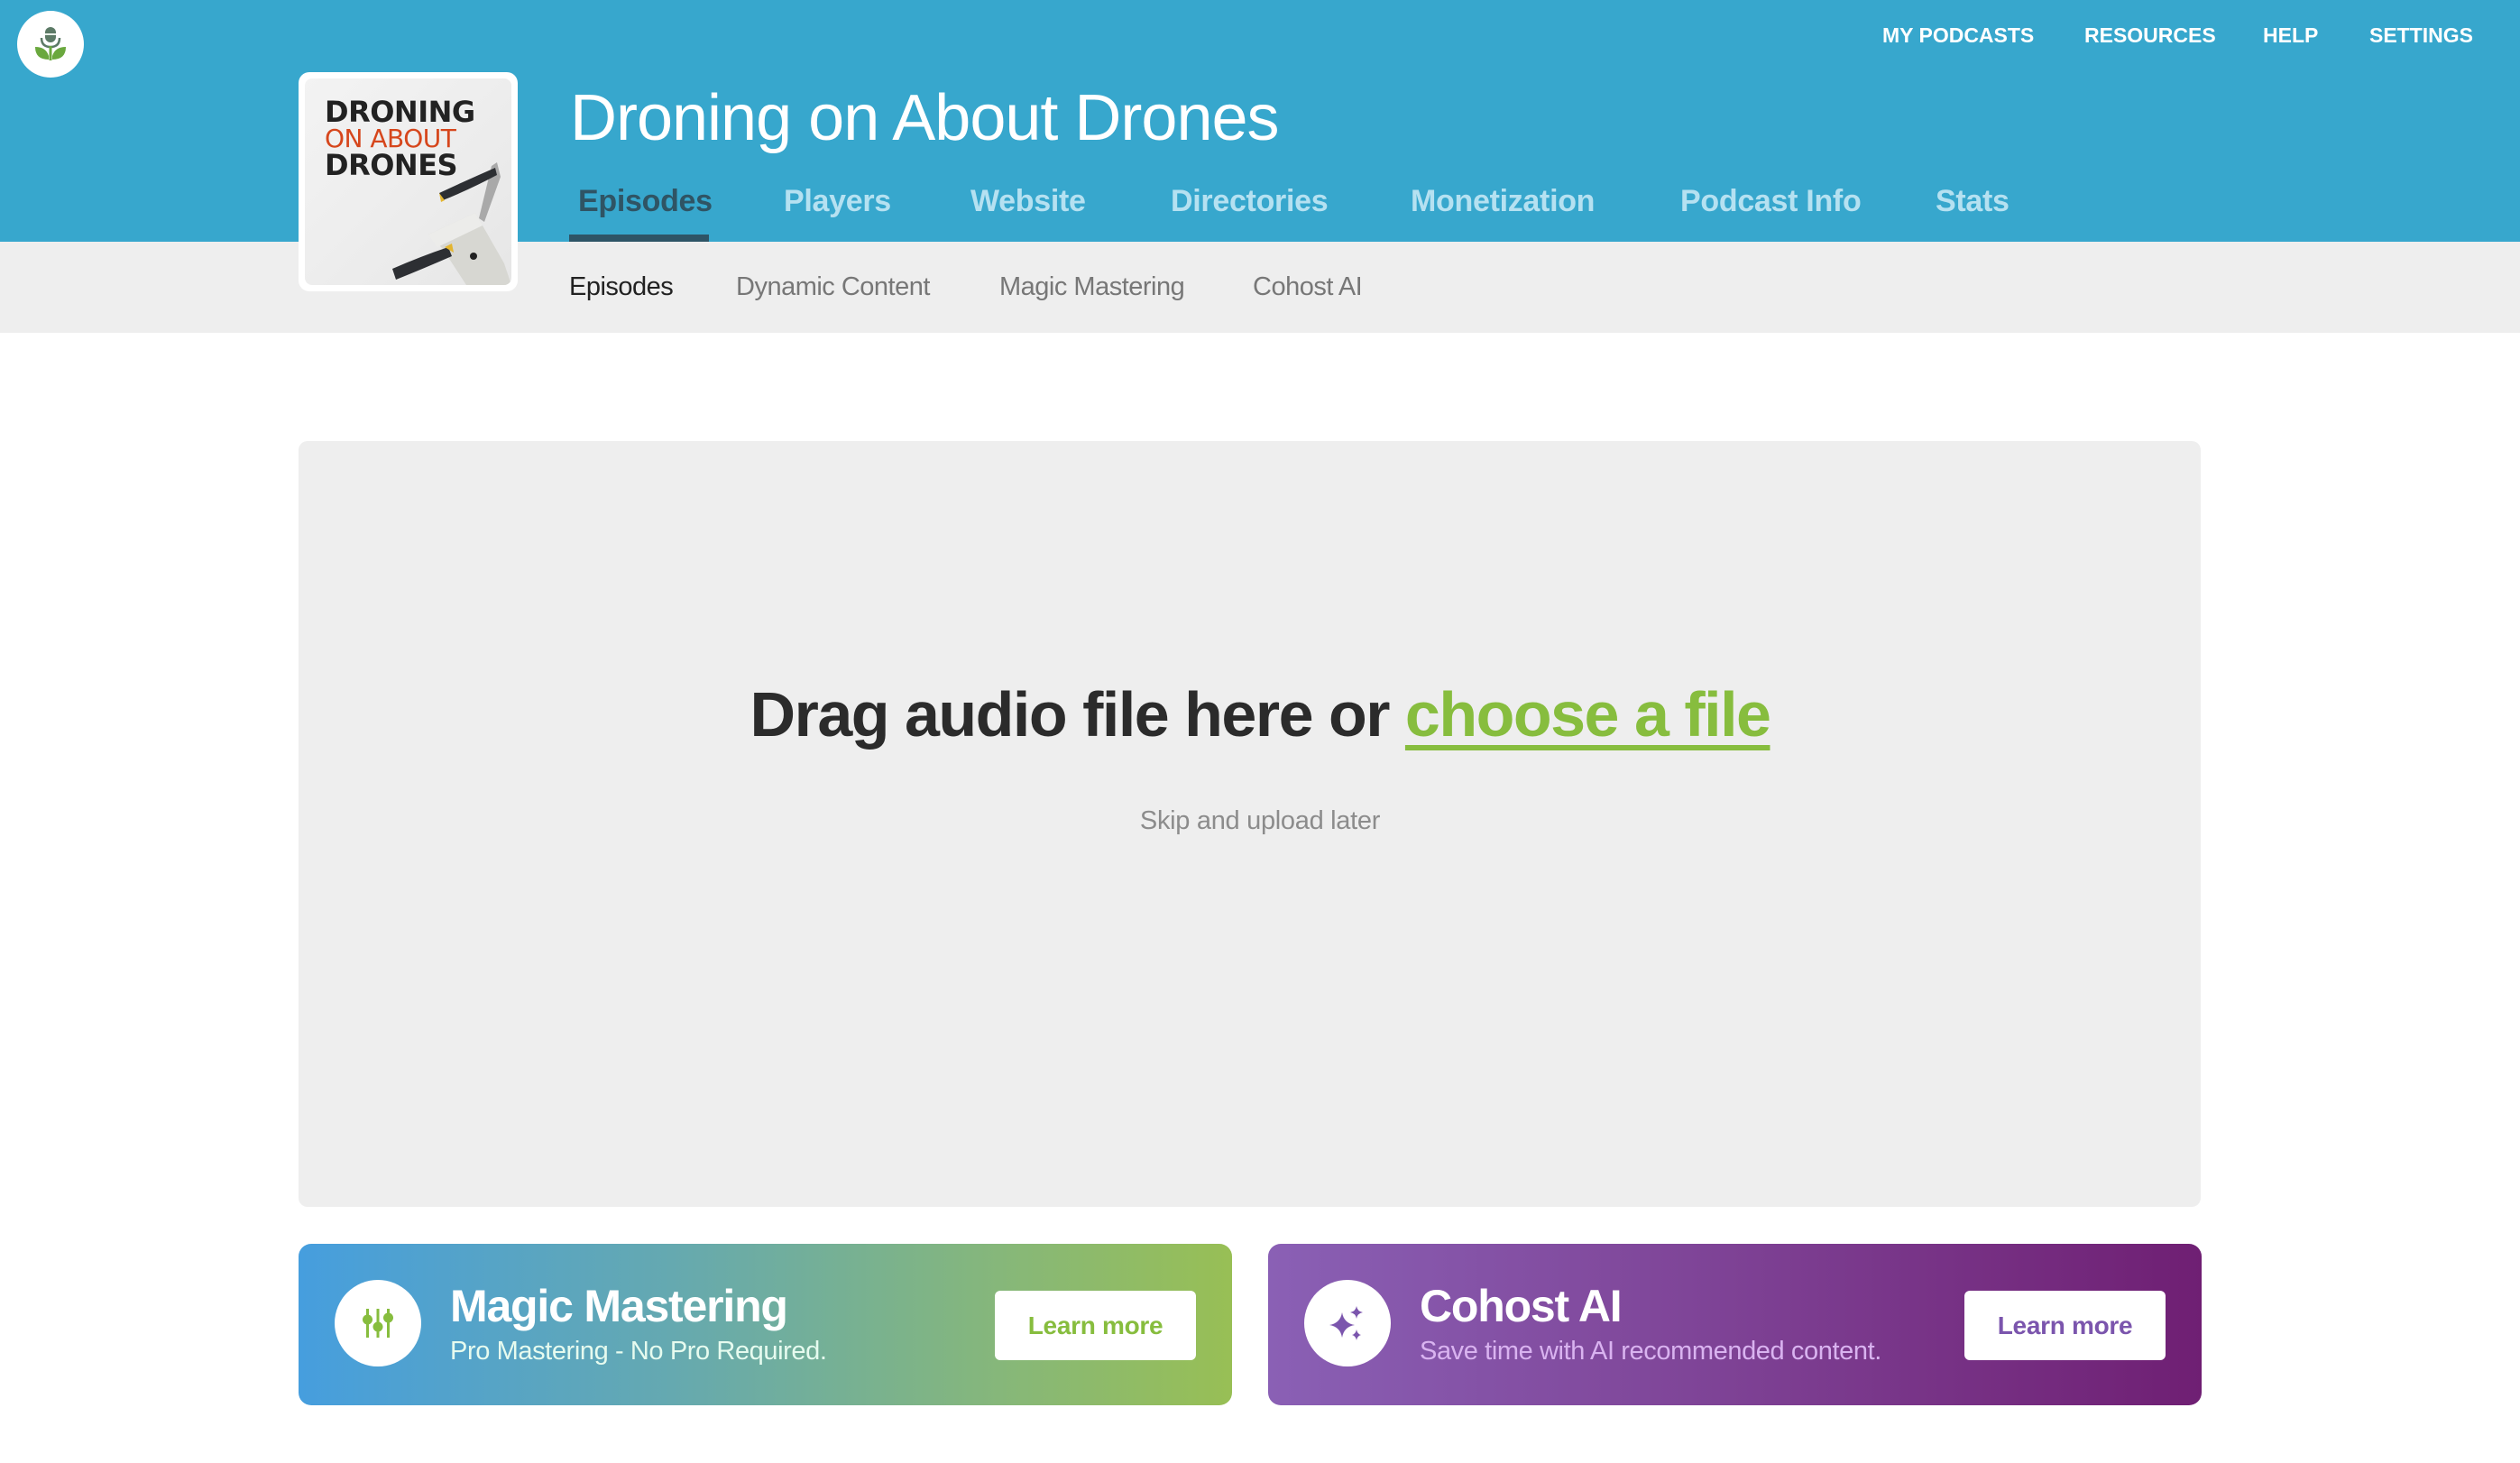 This screenshot has width=2520, height=1463. Describe the element at coordinates (2421, 35) in the screenshot. I see `nav-settings: SETTINGS` at that location.